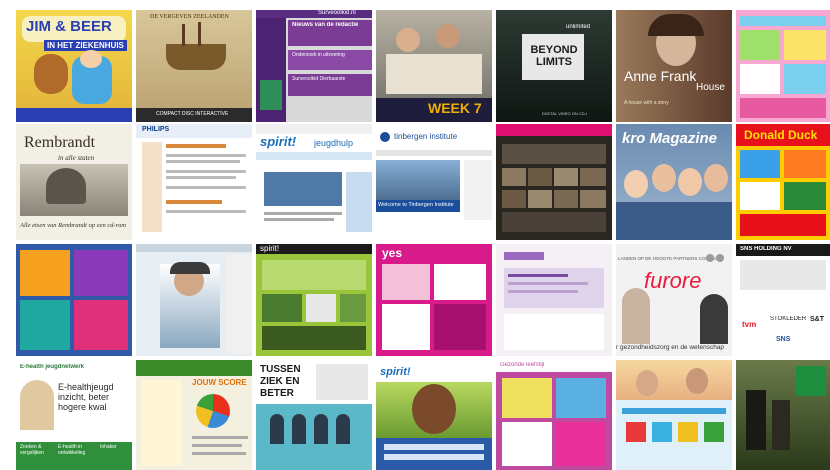 The image size is (830, 470). I want to click on tile-subtitle: IN HET ZIEKENHUIS, so click(85, 45).